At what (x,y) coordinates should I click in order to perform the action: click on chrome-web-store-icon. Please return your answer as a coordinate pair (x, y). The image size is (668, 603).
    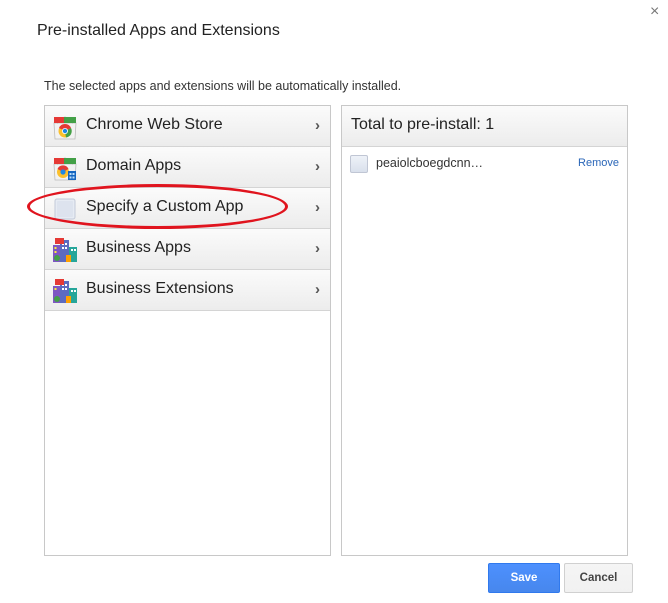
    Looking at the image, I should click on (65, 128).